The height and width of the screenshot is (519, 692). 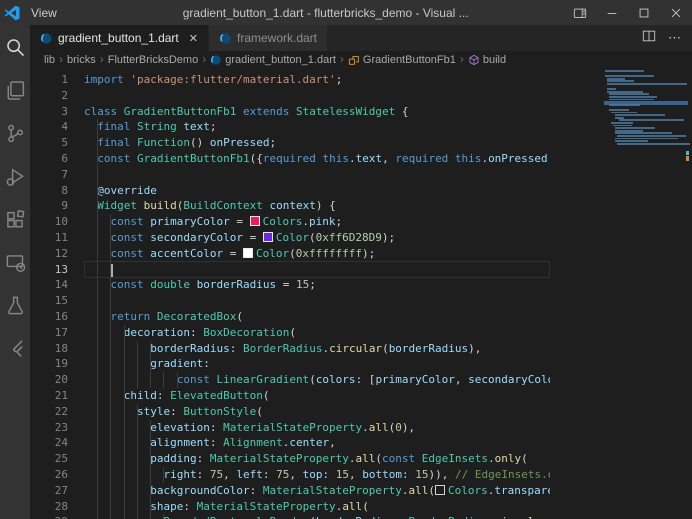 I want to click on breadcrumb-item-build: build, so click(x=487, y=60).